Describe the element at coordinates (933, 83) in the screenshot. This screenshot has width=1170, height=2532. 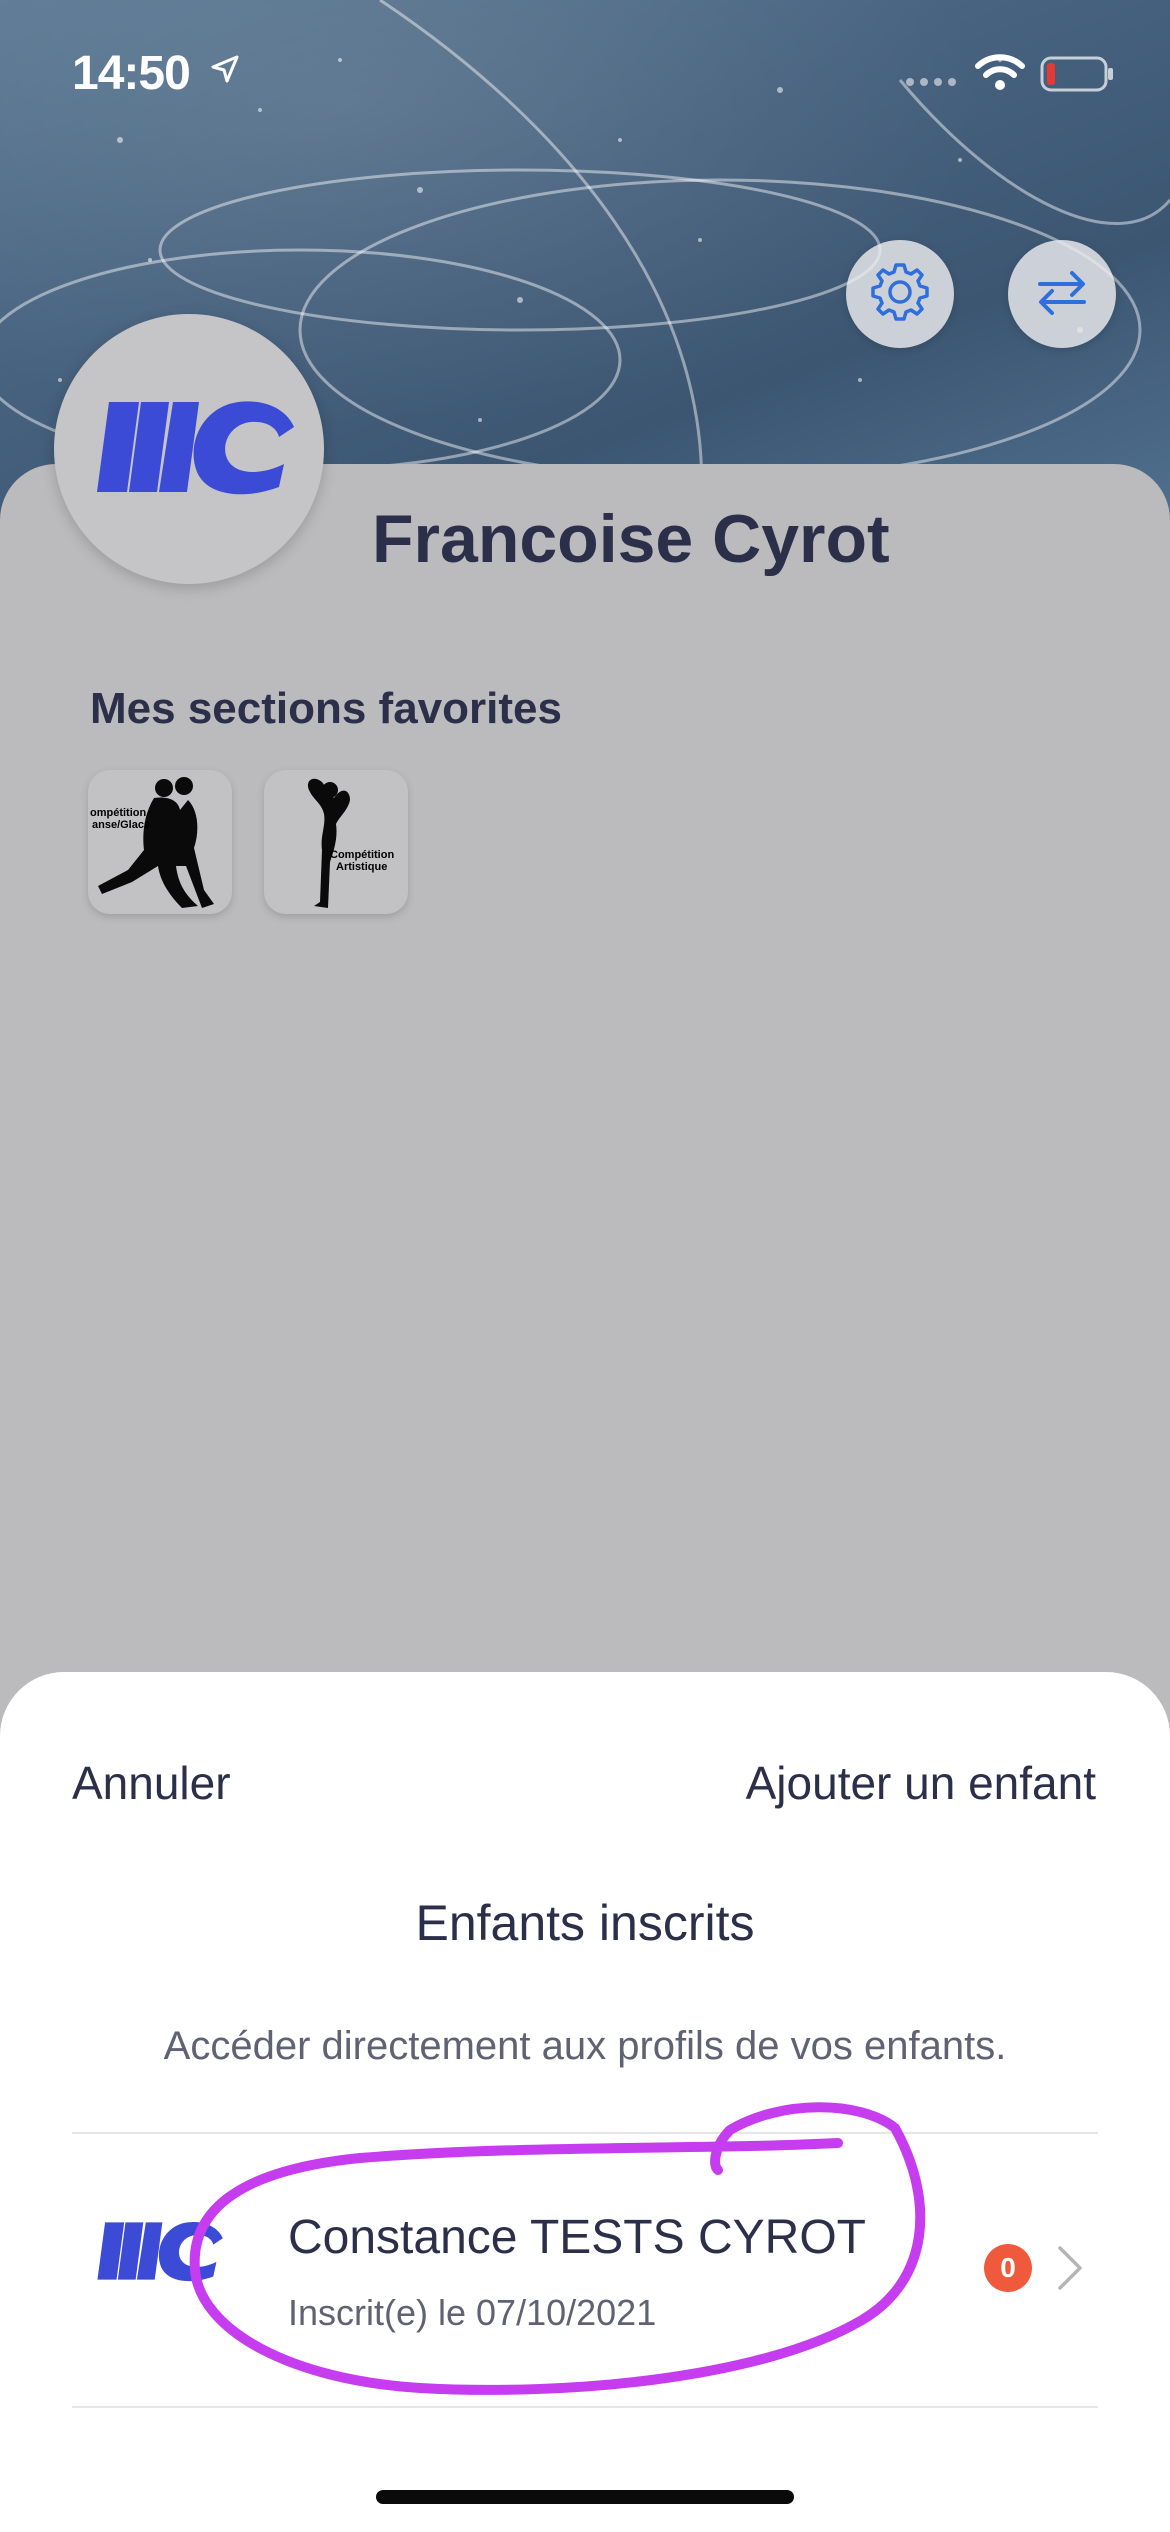
I see `cellular-signal-icon` at that location.